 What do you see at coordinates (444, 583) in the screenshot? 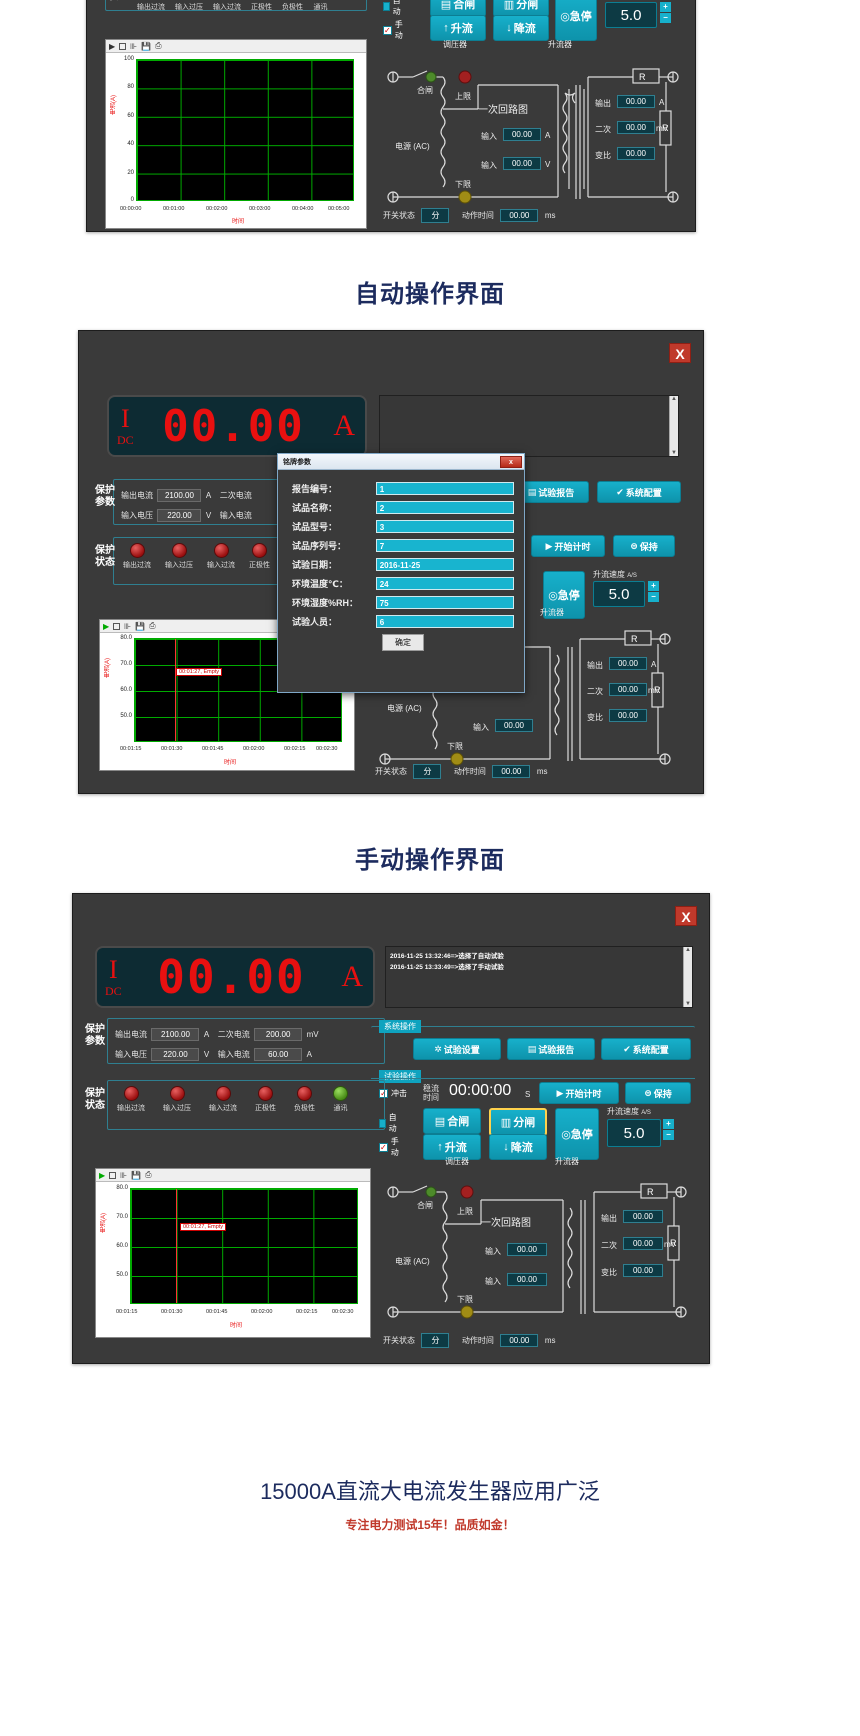
I see `ambient-temperature-input: 24` at bounding box center [444, 583].